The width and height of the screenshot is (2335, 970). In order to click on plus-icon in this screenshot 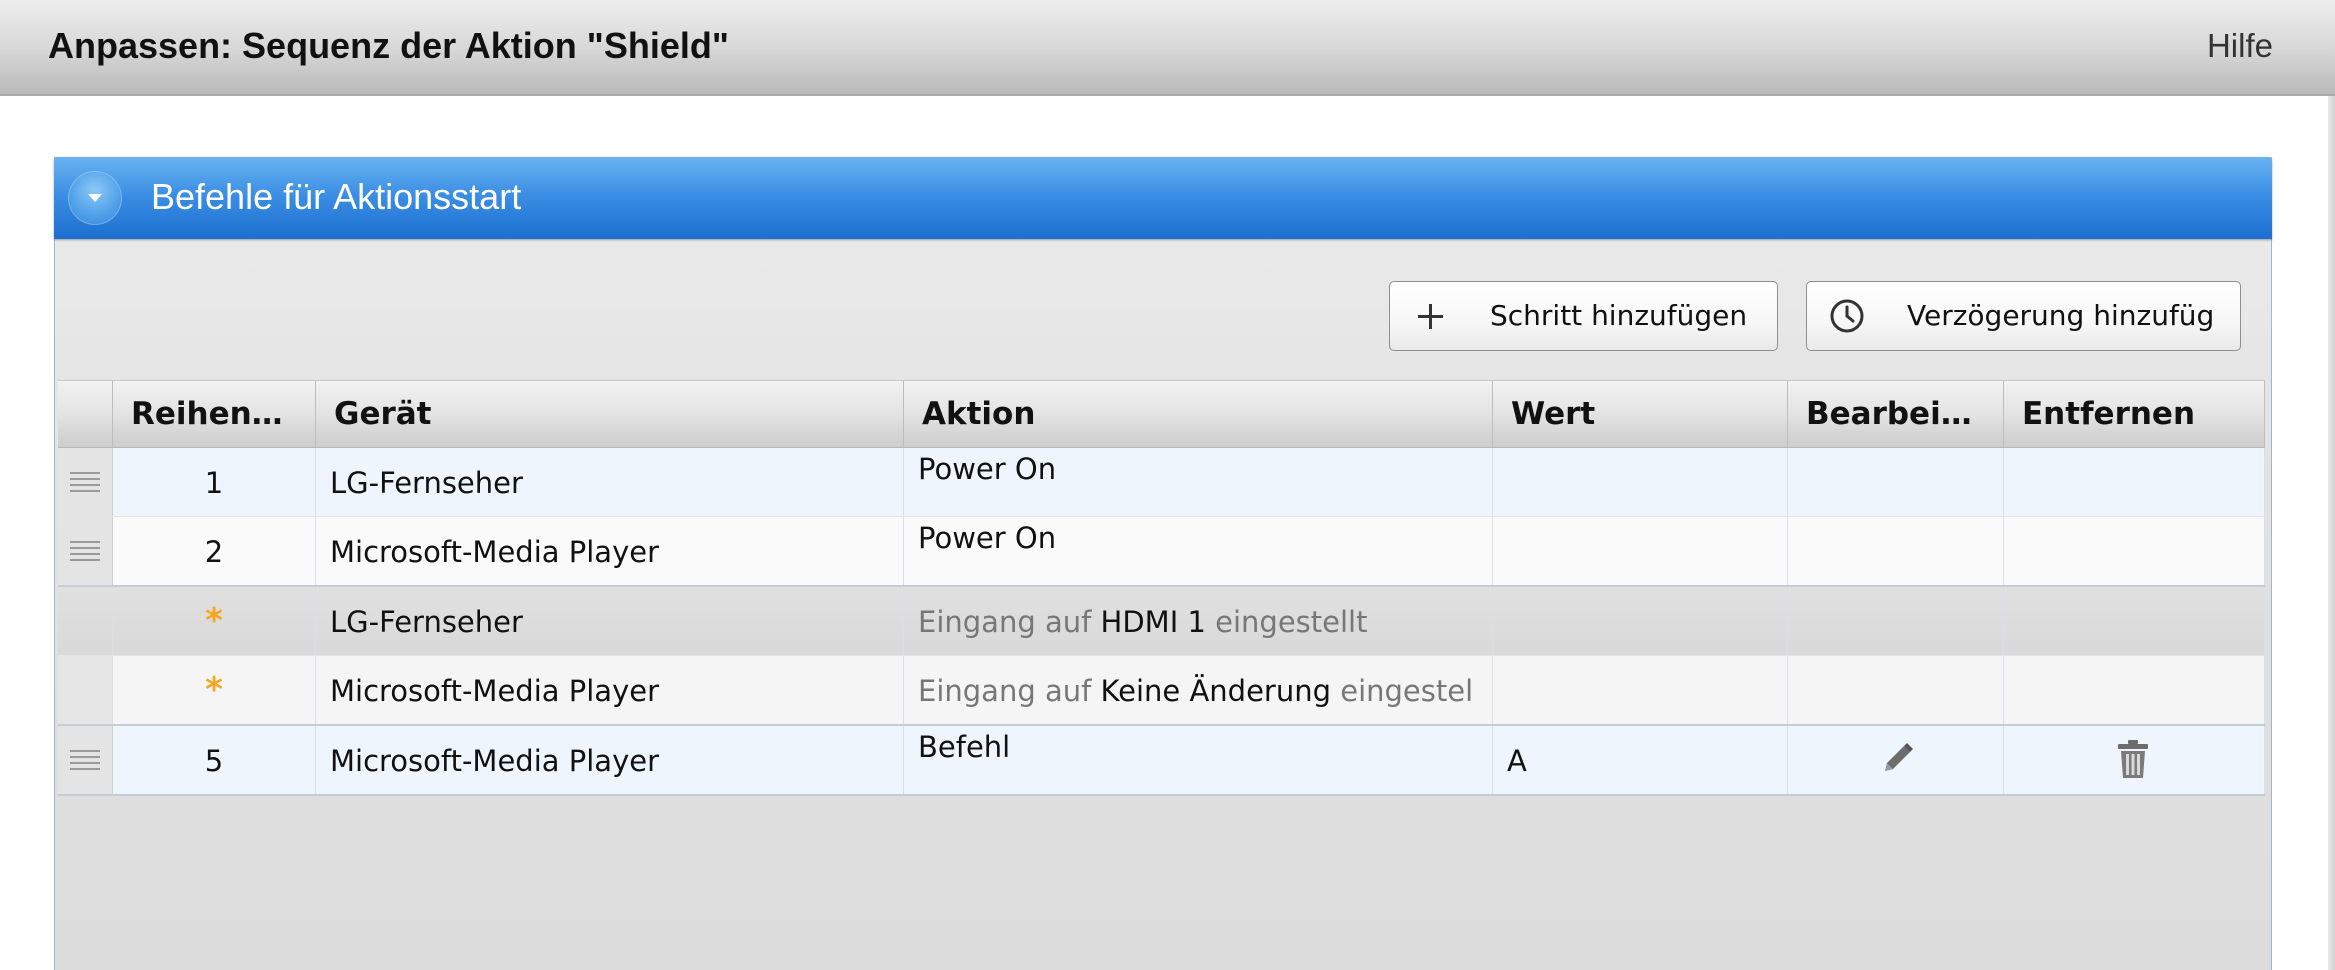, I will do `click(1430, 316)`.